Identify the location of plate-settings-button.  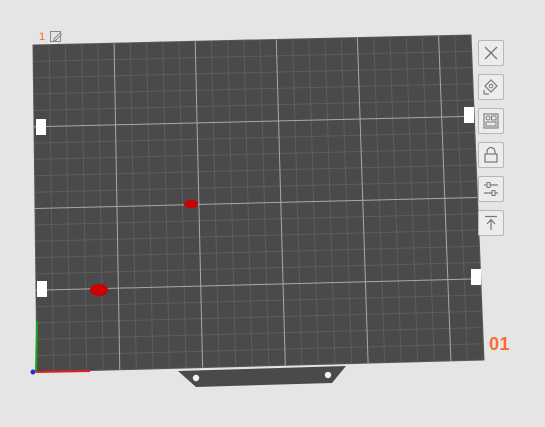
(491, 189).